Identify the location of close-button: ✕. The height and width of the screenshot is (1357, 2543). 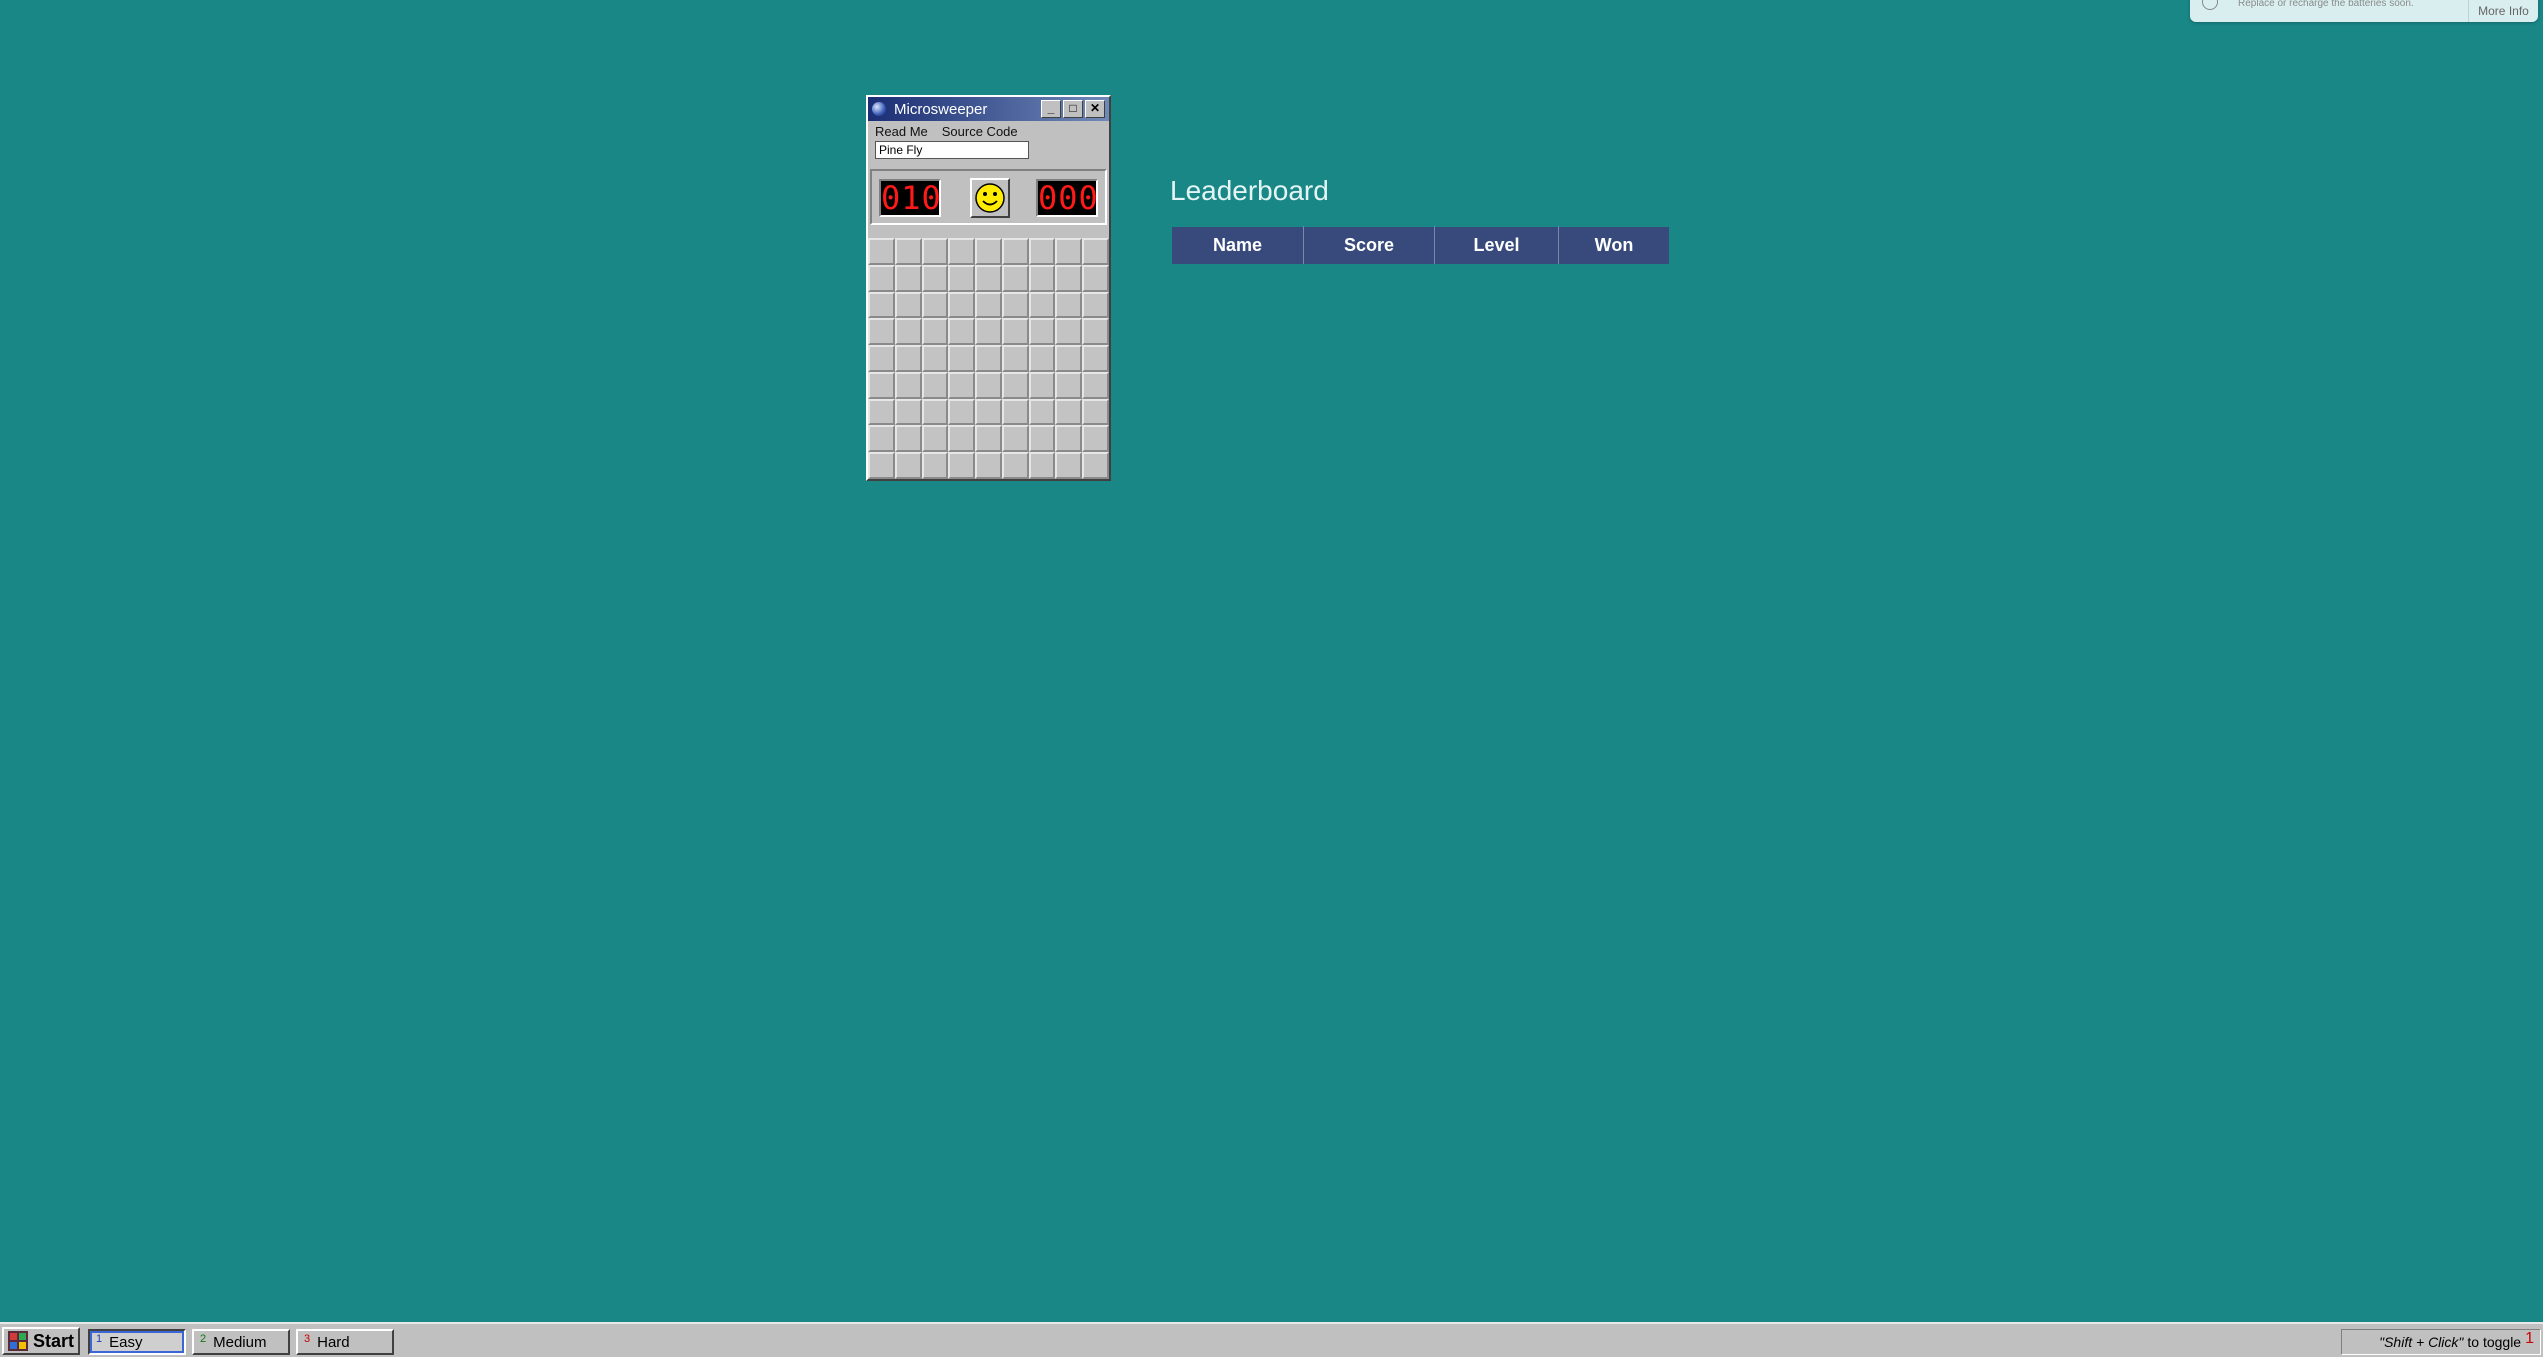
(1095, 109).